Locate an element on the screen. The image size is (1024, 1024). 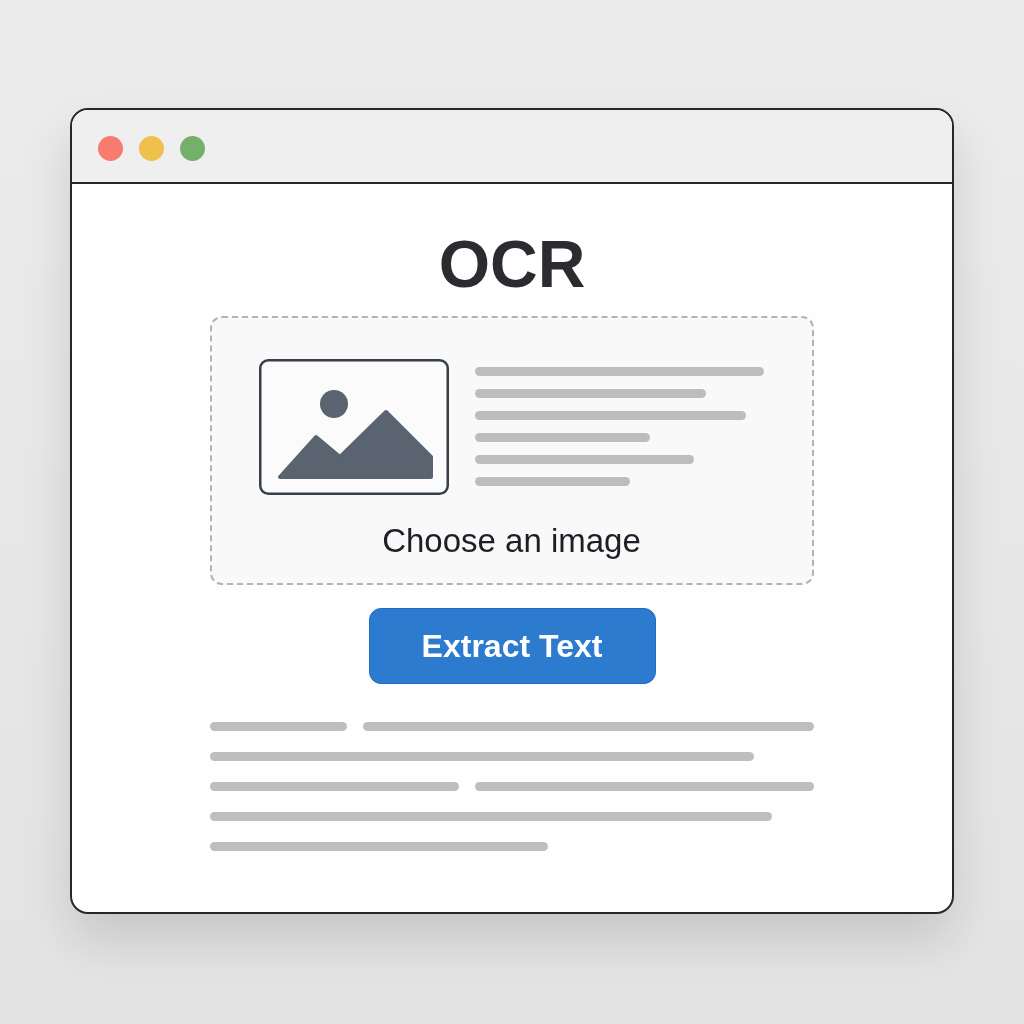
image-icon is located at coordinates (354, 427).